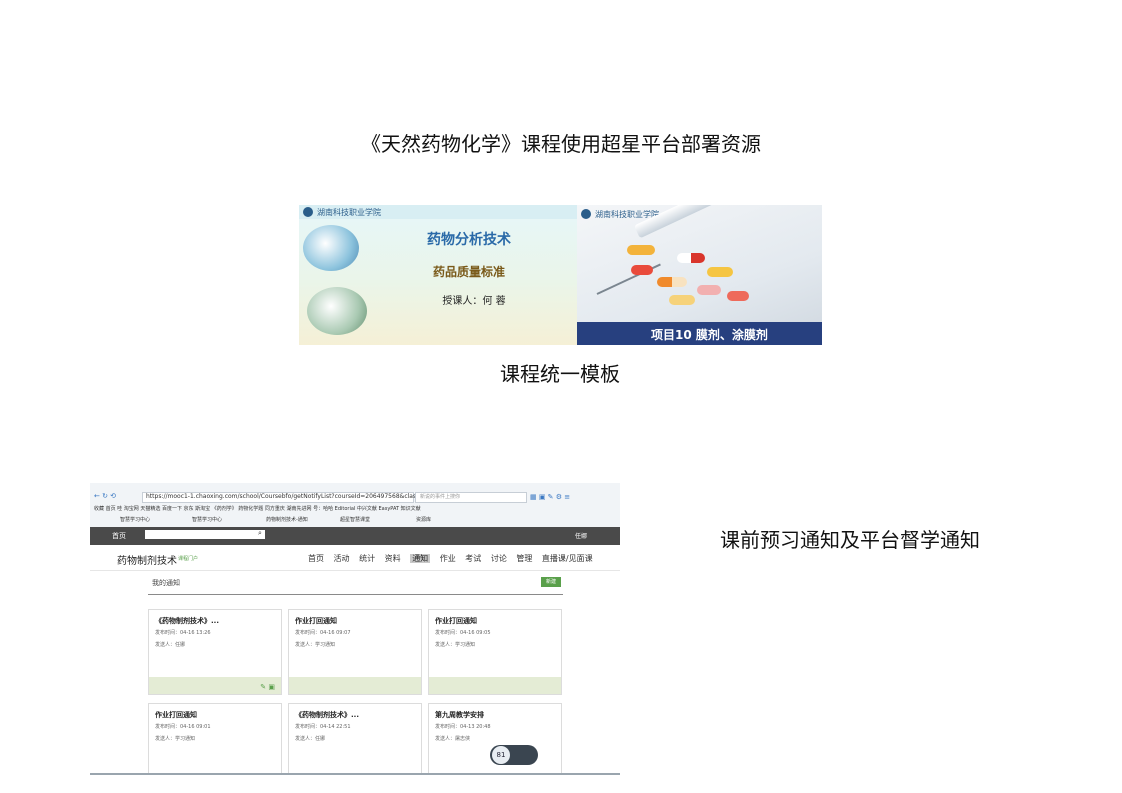  Describe the element at coordinates (337, 311) in the screenshot. I see `lab-equipment-photo-circle` at that location.